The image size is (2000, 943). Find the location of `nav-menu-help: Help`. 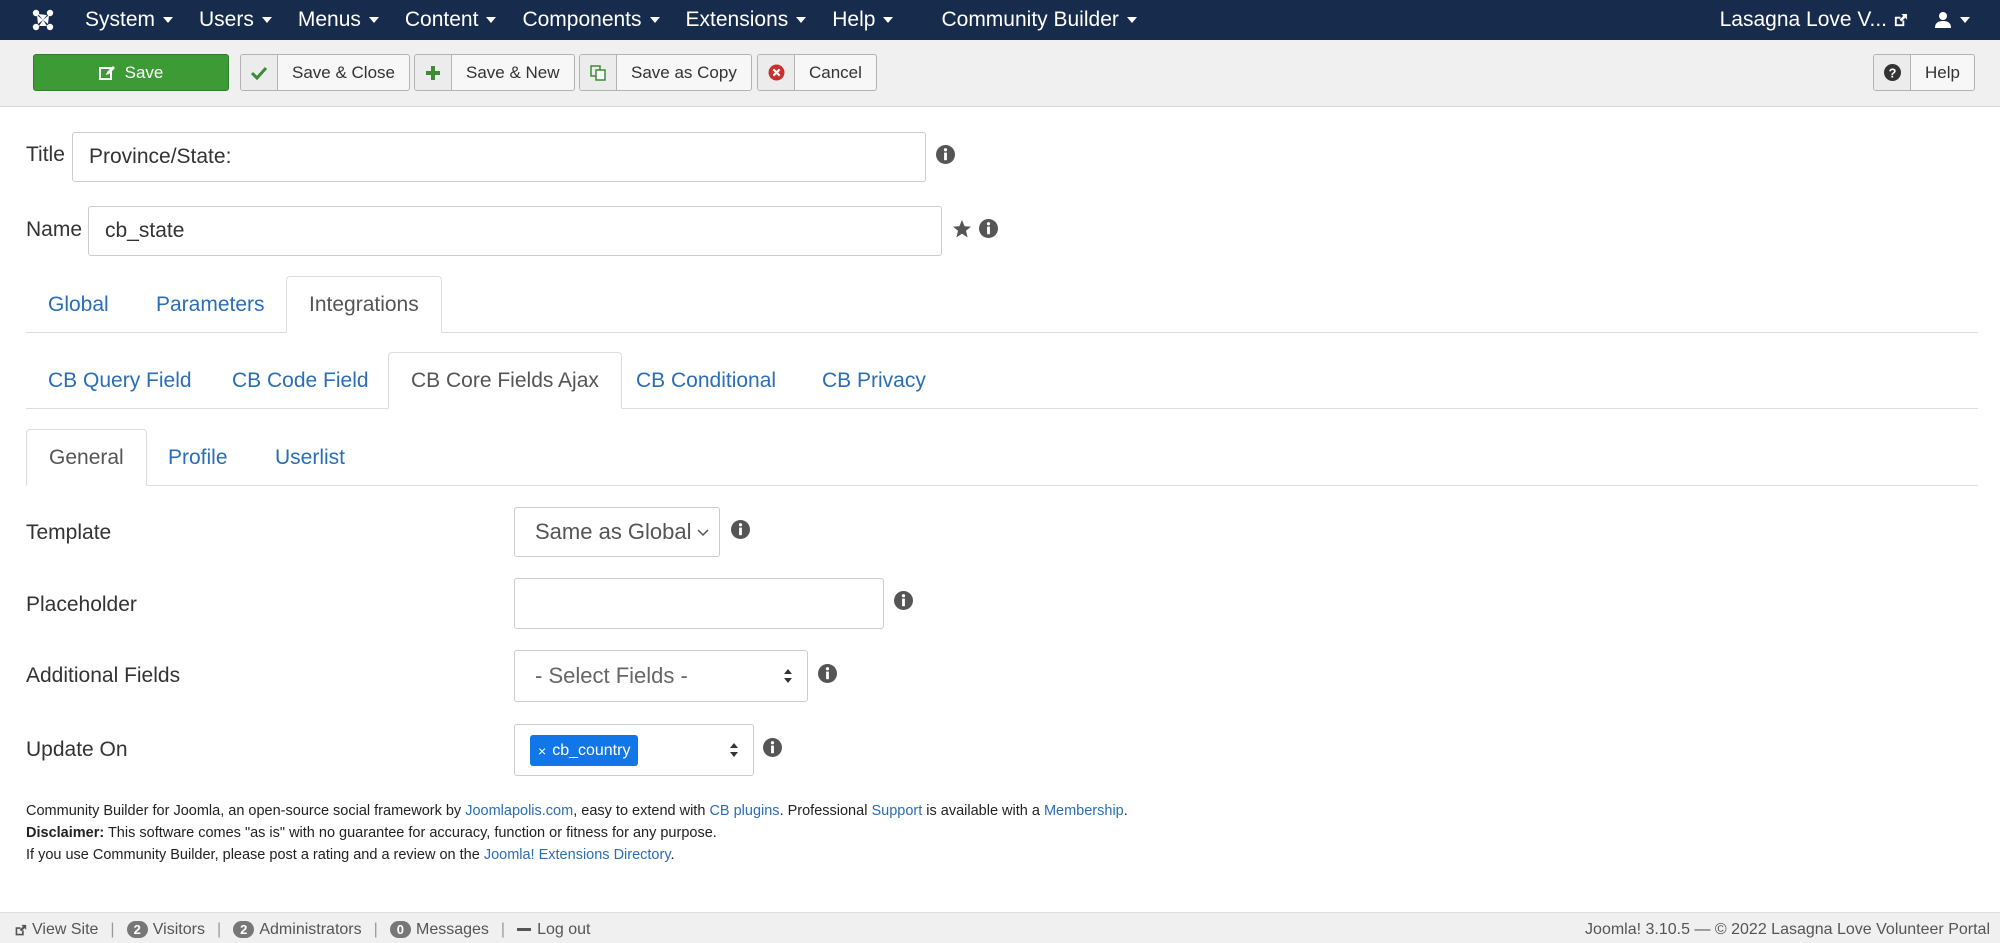

nav-menu-help: Help is located at coordinates (862, 20).